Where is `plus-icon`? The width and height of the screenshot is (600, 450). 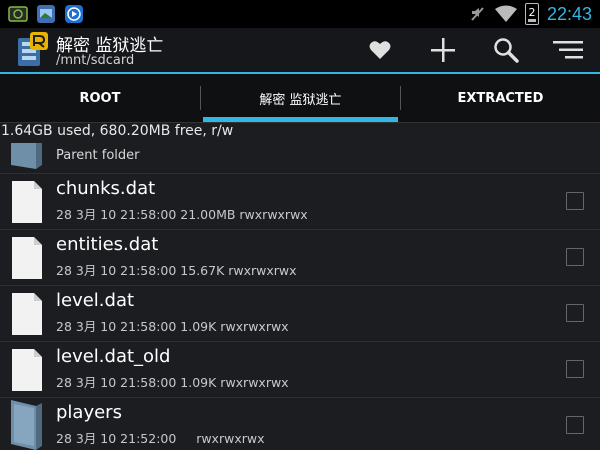
plus-icon is located at coordinates (443, 50).